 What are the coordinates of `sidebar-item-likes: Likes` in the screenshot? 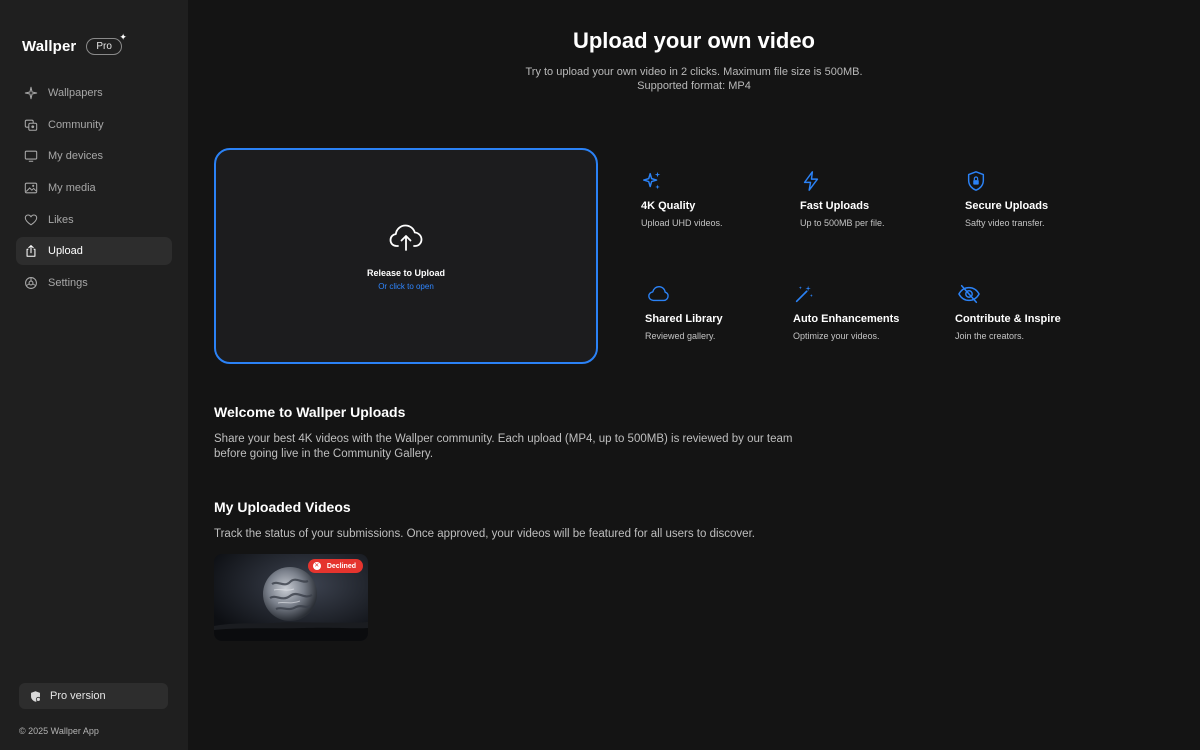 It's located at (94, 220).